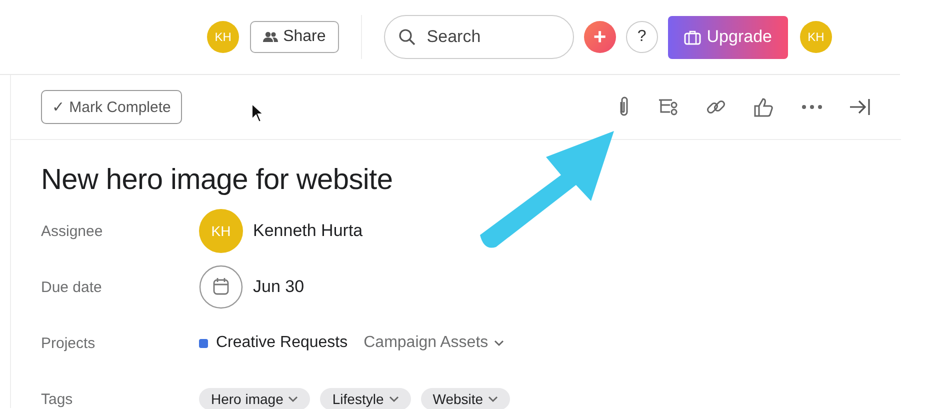  Describe the element at coordinates (111, 107) in the screenshot. I see `mark-complete-button: ✓ Mark Complete` at that location.